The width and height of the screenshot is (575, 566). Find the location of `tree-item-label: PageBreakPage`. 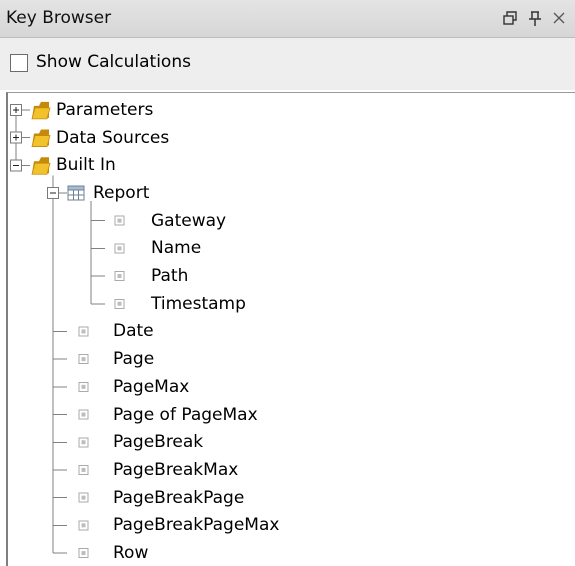

tree-item-label: PageBreakPage is located at coordinates (179, 497).